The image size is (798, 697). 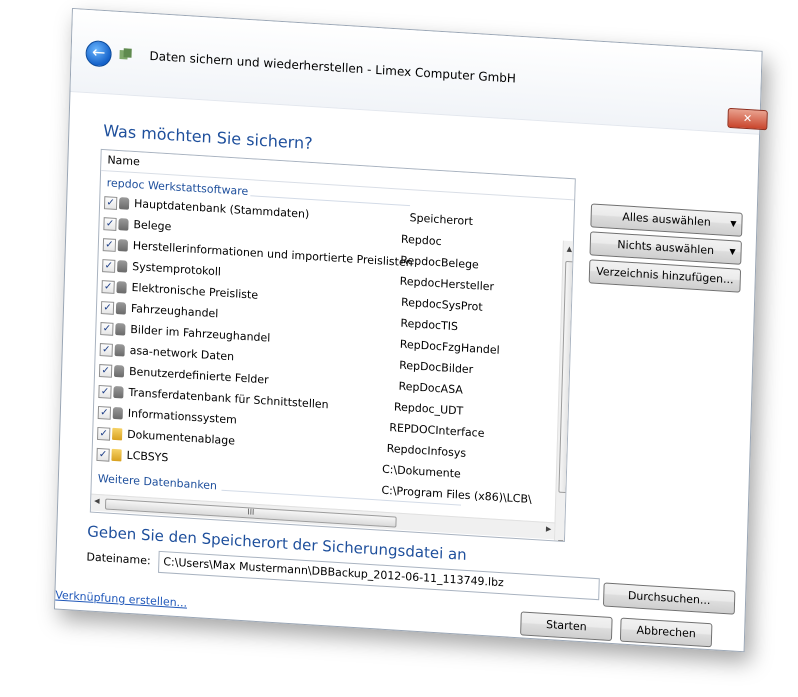 I want to click on list-item: ✓ Transferdatenbank für Schnittstellen, so click(x=213, y=397).